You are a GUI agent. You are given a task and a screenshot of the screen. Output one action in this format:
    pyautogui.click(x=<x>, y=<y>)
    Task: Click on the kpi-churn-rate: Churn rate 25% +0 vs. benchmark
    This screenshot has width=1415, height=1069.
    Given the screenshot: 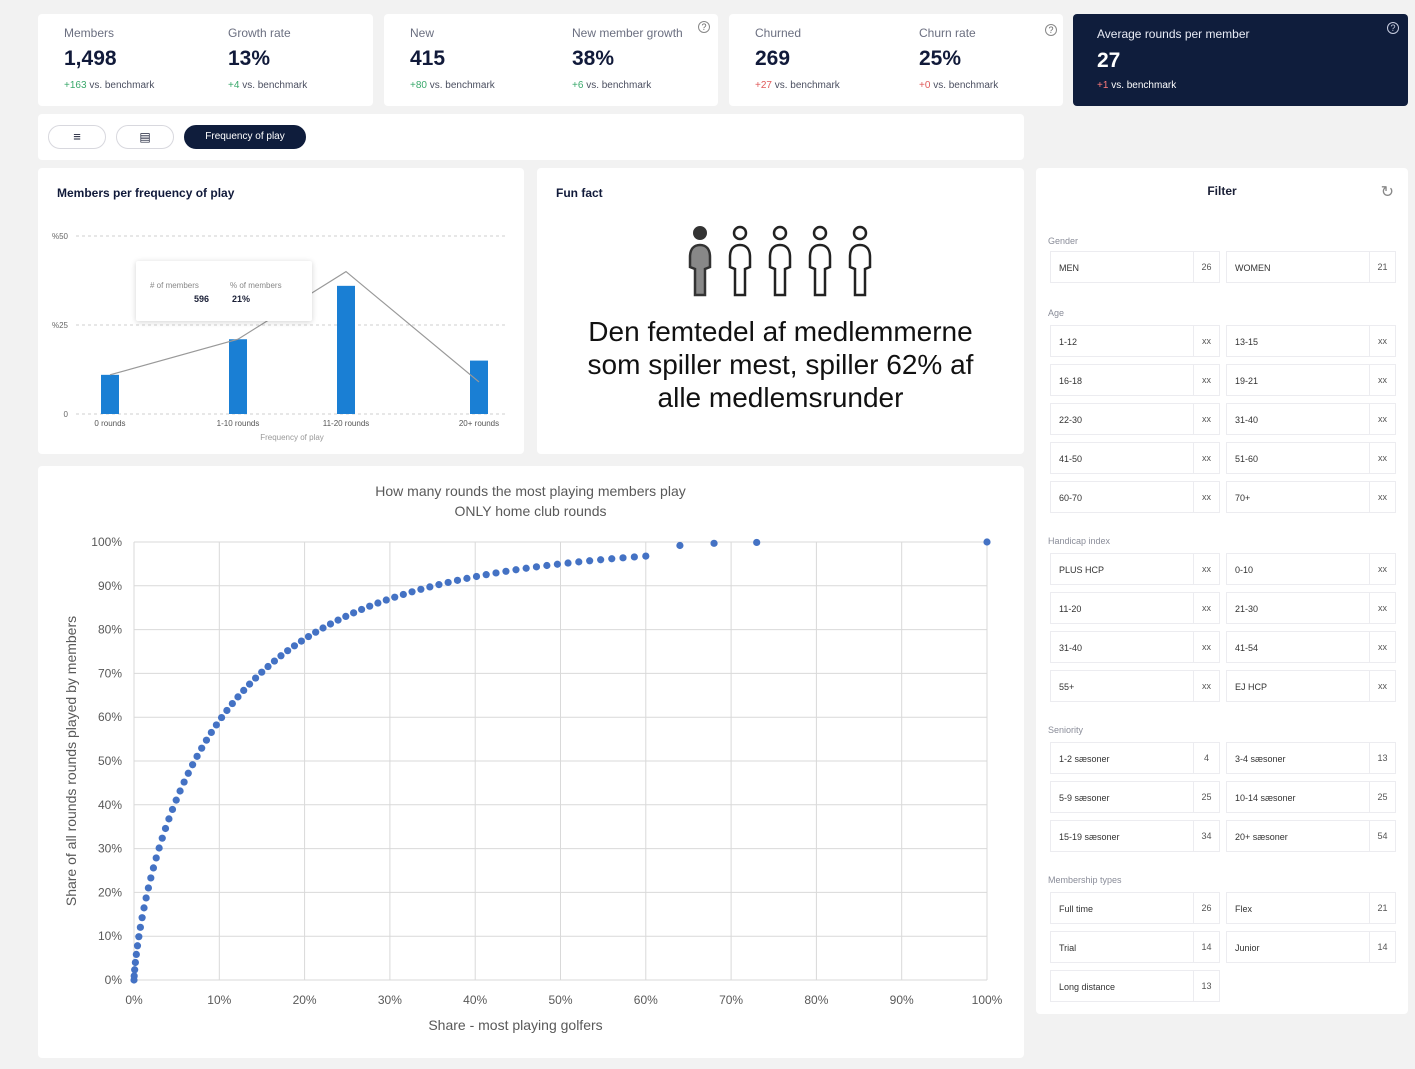 What is the action you would take?
    pyautogui.click(x=979, y=60)
    